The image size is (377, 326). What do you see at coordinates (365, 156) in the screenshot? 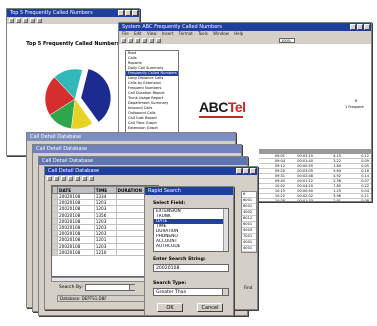
I see `report-table-cell: 0.12` at bounding box center [365, 156].